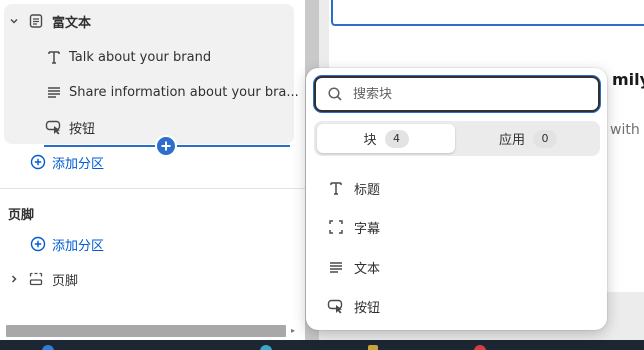 The width and height of the screenshot is (644, 350). Describe the element at coordinates (65, 281) in the screenshot. I see `footer-item-label: 页脚` at that location.